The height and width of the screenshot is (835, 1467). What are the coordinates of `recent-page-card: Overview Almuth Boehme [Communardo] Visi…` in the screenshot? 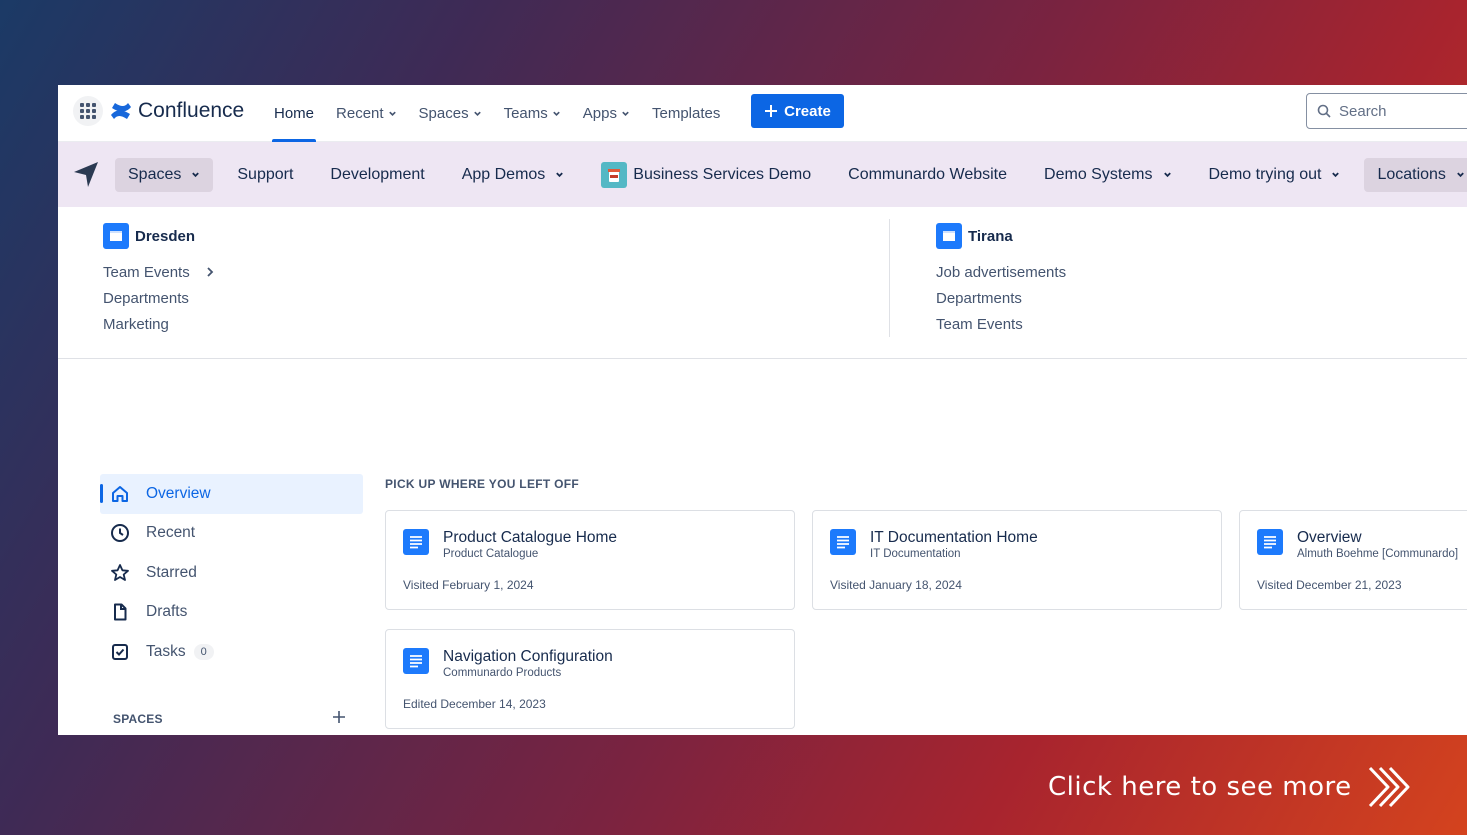 It's located at (1353, 560).